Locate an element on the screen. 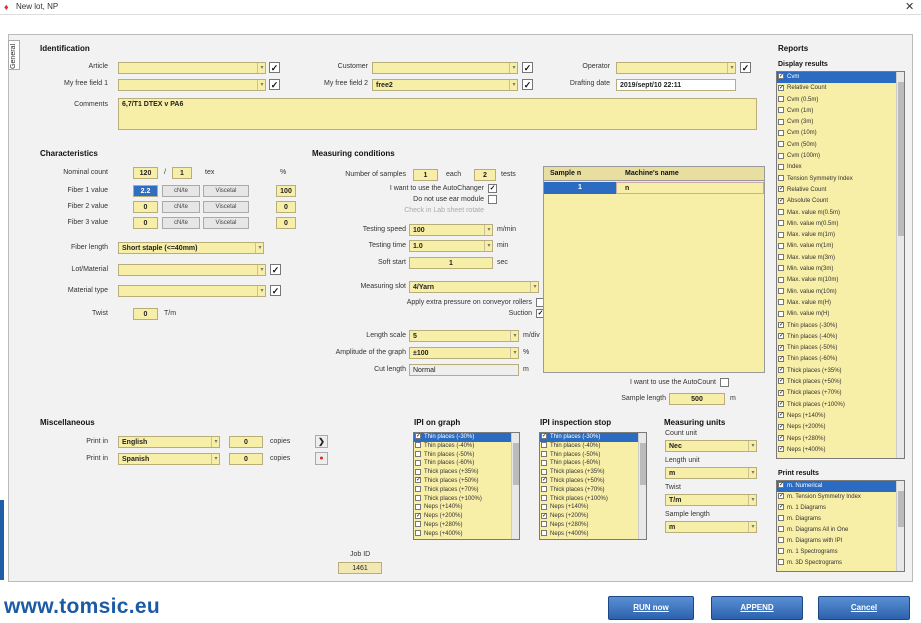  amplitude-select: ±100 is located at coordinates (464, 353).